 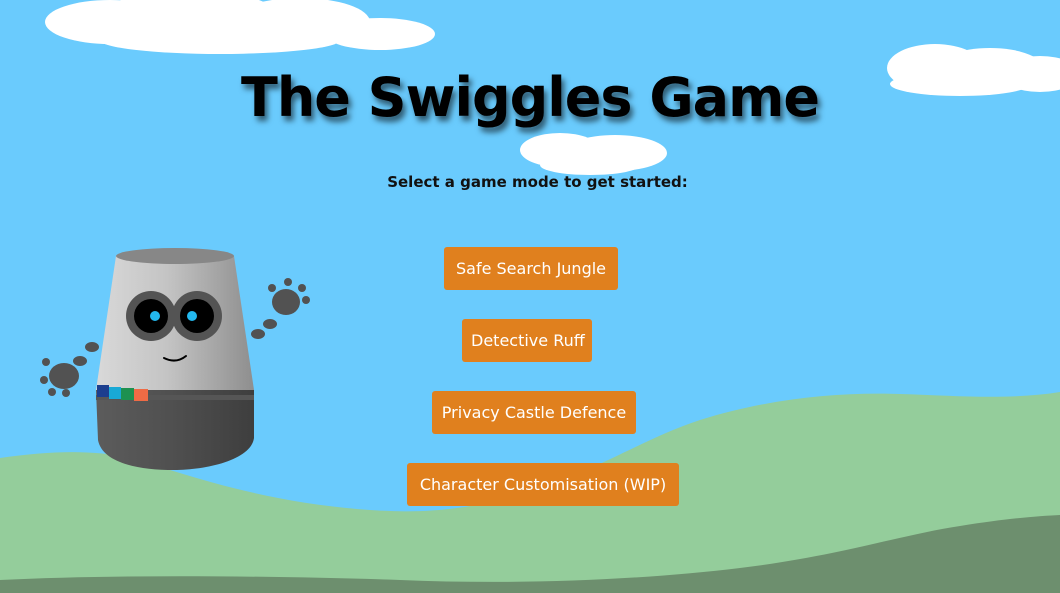 What do you see at coordinates (175, 359) in the screenshot?
I see `smart-speaker-mascot` at bounding box center [175, 359].